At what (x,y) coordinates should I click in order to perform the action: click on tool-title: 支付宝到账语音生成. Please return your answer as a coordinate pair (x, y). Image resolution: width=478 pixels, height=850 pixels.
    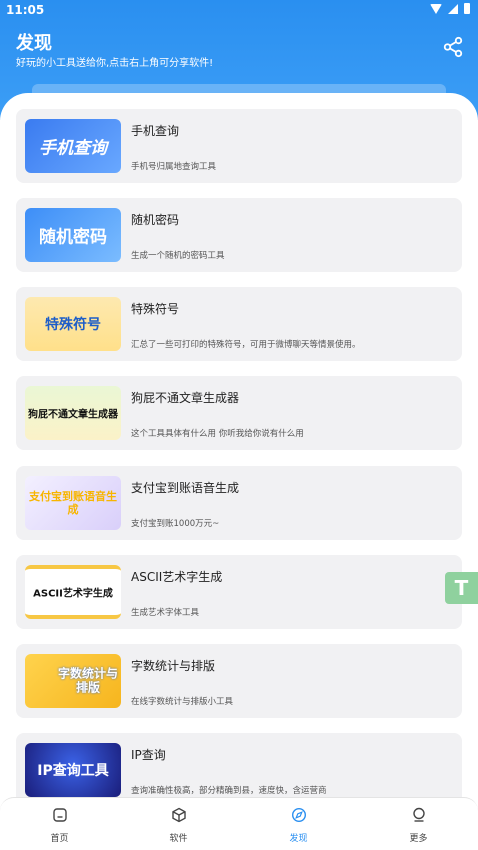
    Looking at the image, I should click on (185, 488).